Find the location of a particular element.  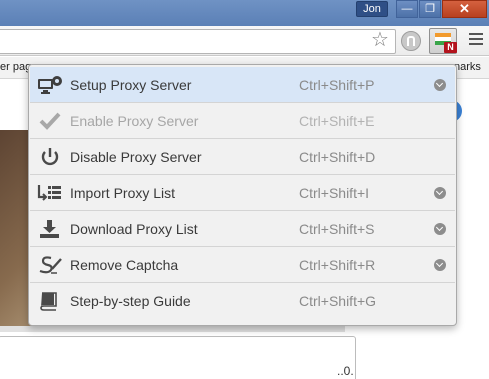

close-button: ✕ is located at coordinates (464, 9).